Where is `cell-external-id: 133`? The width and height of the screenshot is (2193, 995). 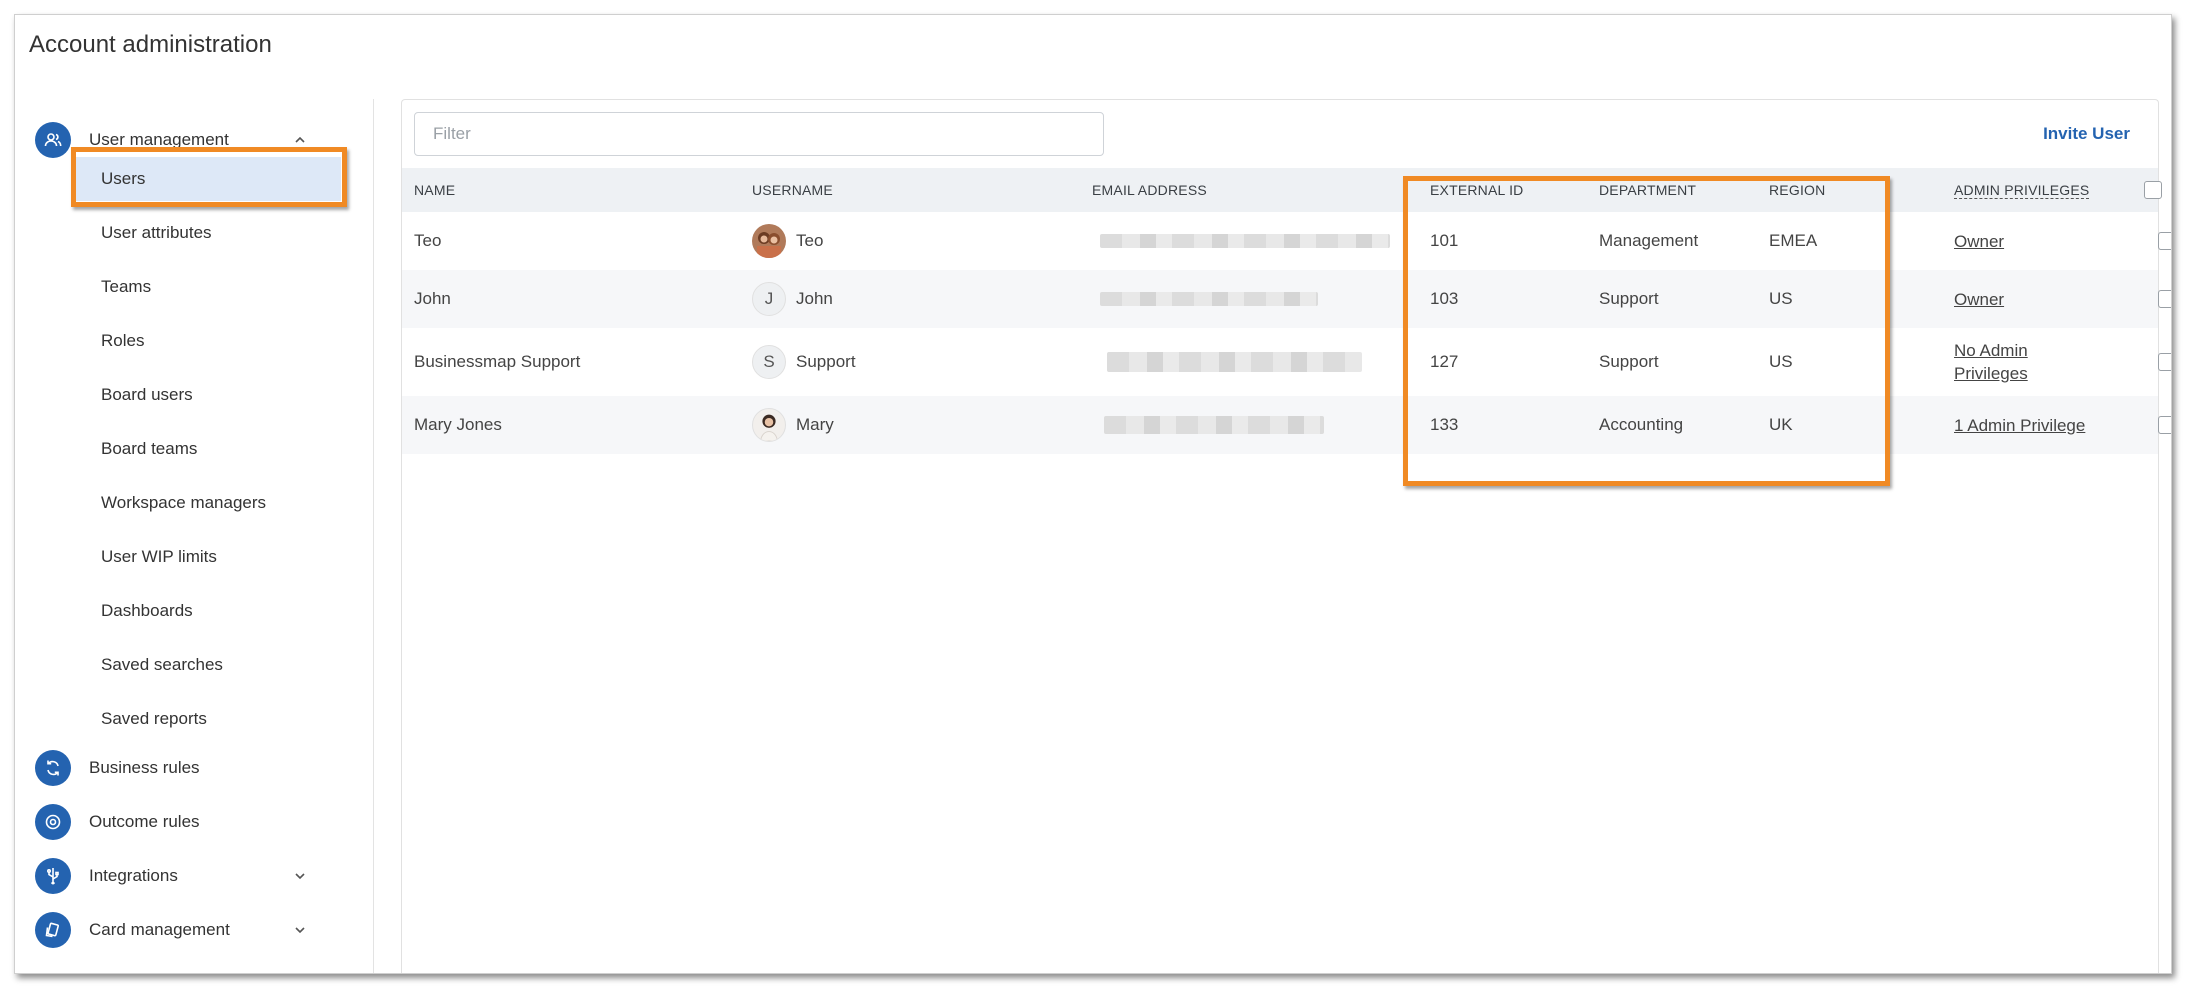 cell-external-id: 133 is located at coordinates (1444, 424).